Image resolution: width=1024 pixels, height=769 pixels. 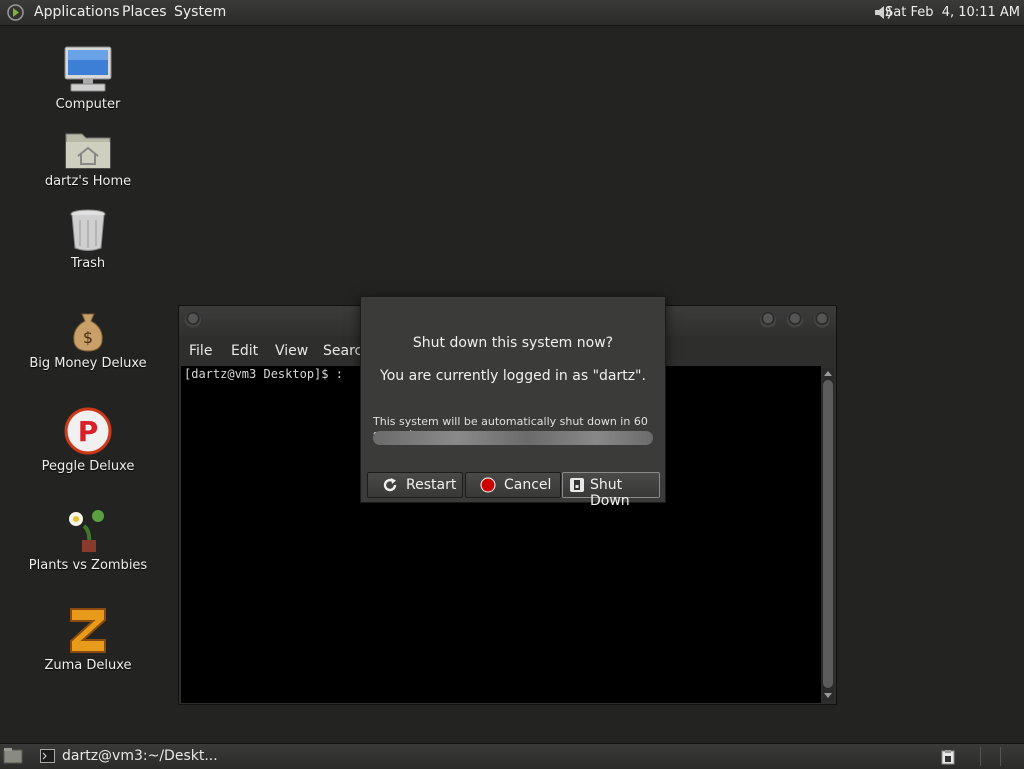 What do you see at coordinates (88, 230) in the screenshot?
I see `trash-icon` at bounding box center [88, 230].